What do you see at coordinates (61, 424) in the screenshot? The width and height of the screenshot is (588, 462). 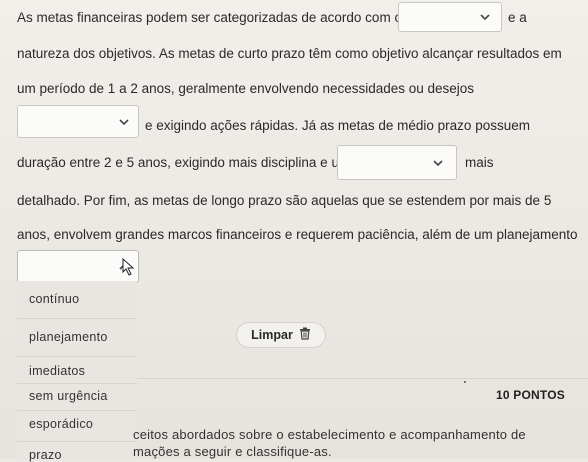 I see `dropdown-option: esporádico` at bounding box center [61, 424].